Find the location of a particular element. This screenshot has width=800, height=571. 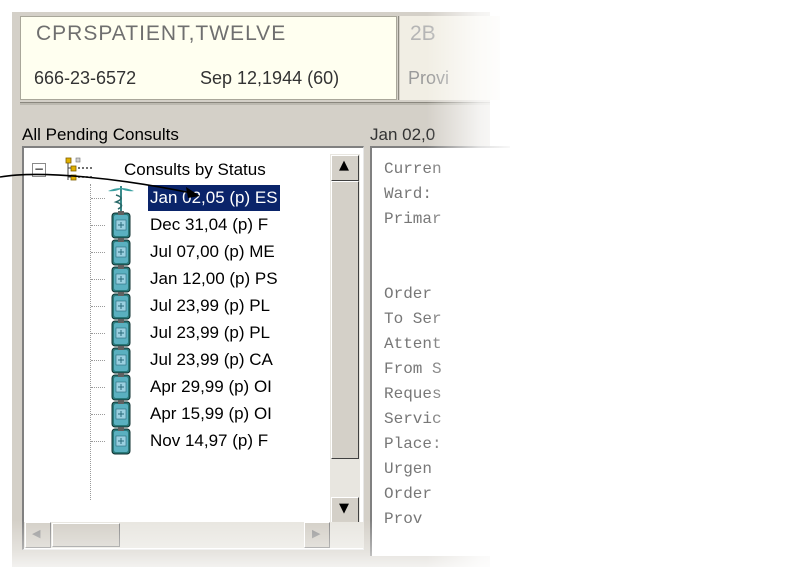

scroll-down-button: ▼ is located at coordinates (345, 510).